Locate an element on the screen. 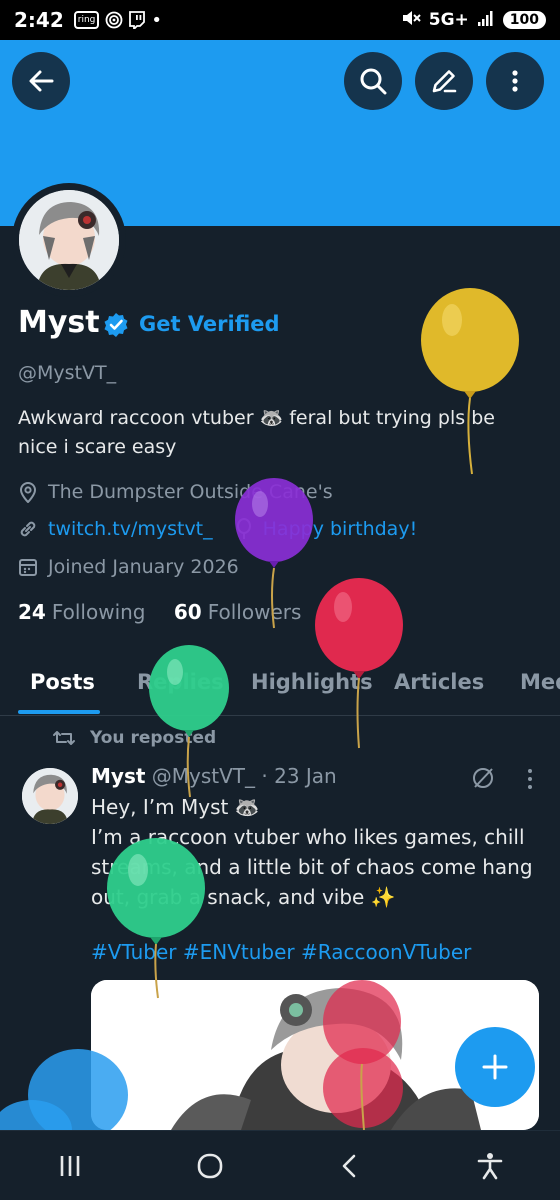  home-icon is located at coordinates (210, 1166).